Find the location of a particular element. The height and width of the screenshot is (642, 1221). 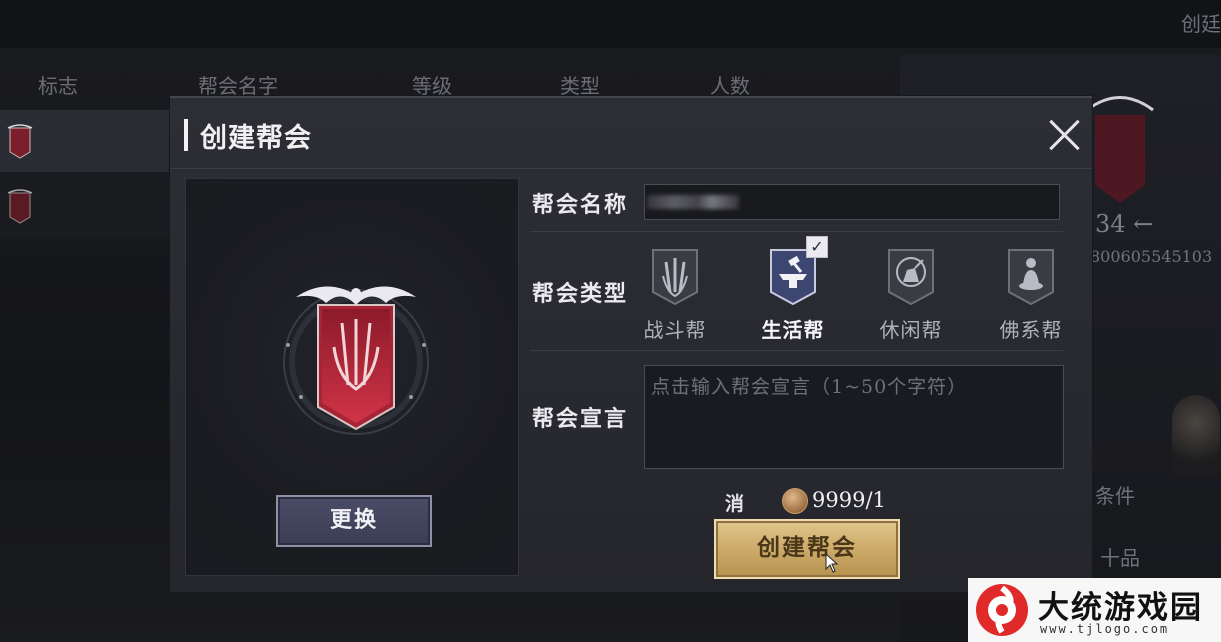

swords-icon is located at coordinates (675, 277).